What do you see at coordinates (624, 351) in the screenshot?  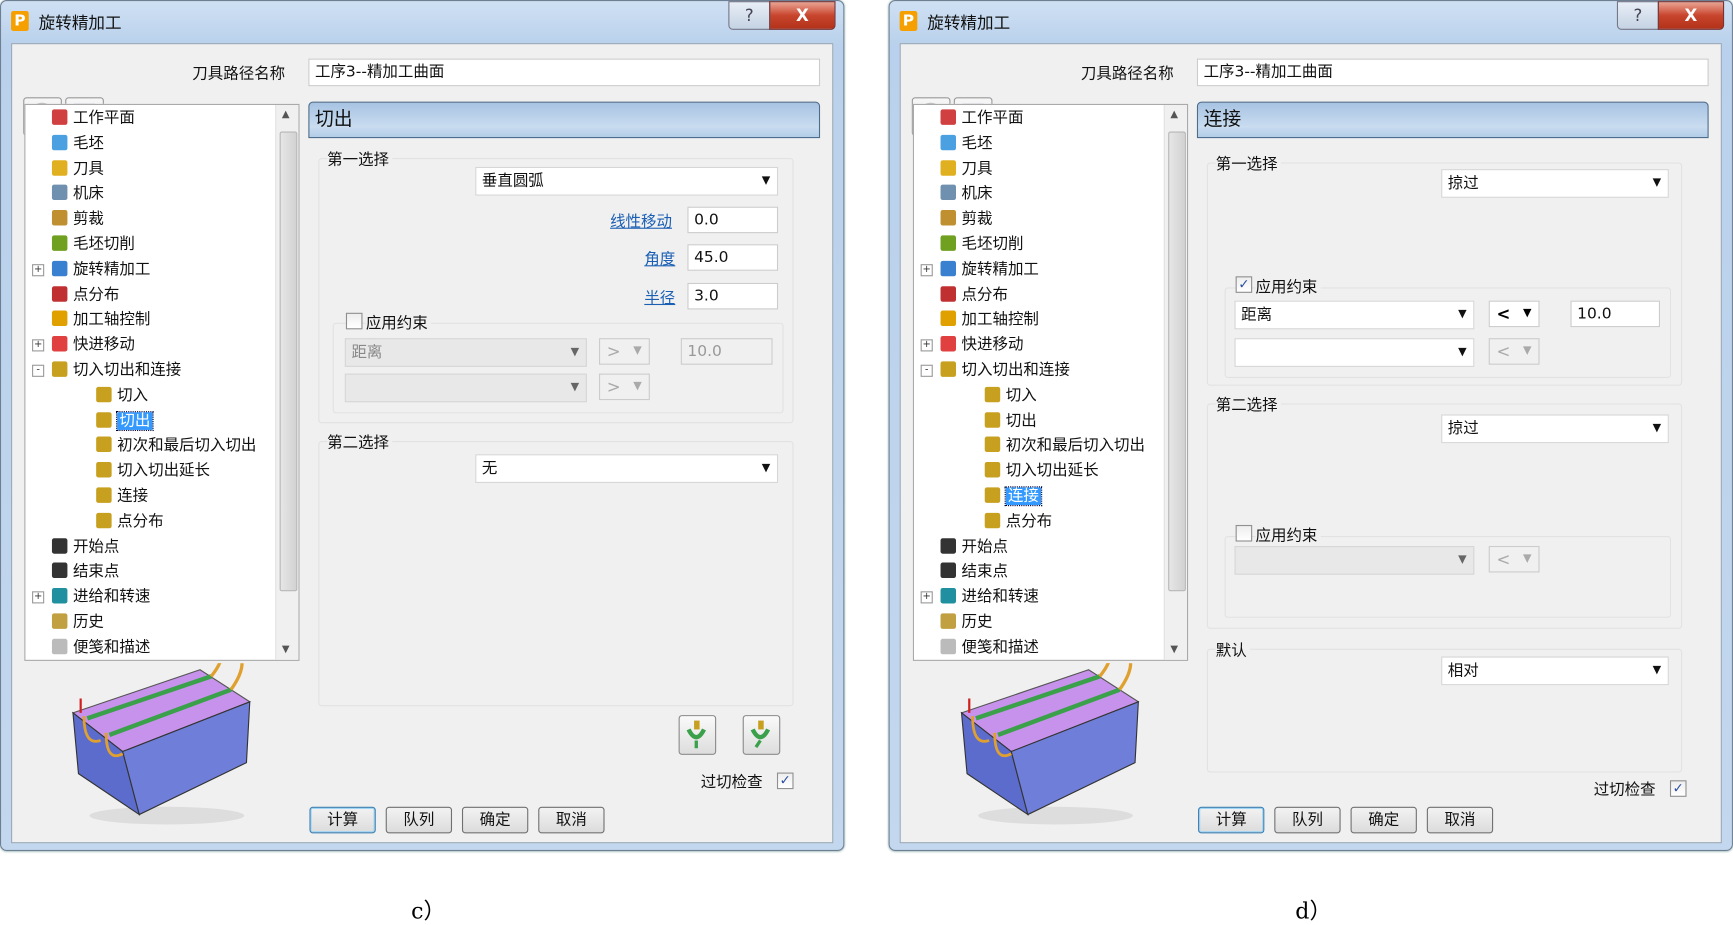 I see `constraint-operator-select: > ▼` at bounding box center [624, 351].